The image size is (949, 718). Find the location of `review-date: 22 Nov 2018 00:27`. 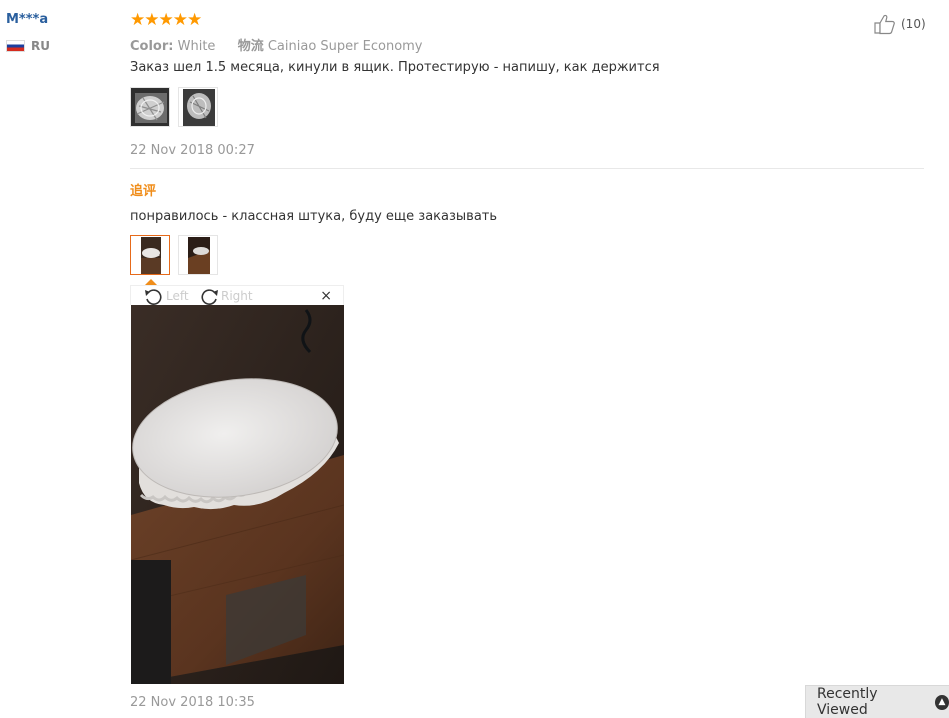

review-date: 22 Nov 2018 00:27 is located at coordinates (192, 150).